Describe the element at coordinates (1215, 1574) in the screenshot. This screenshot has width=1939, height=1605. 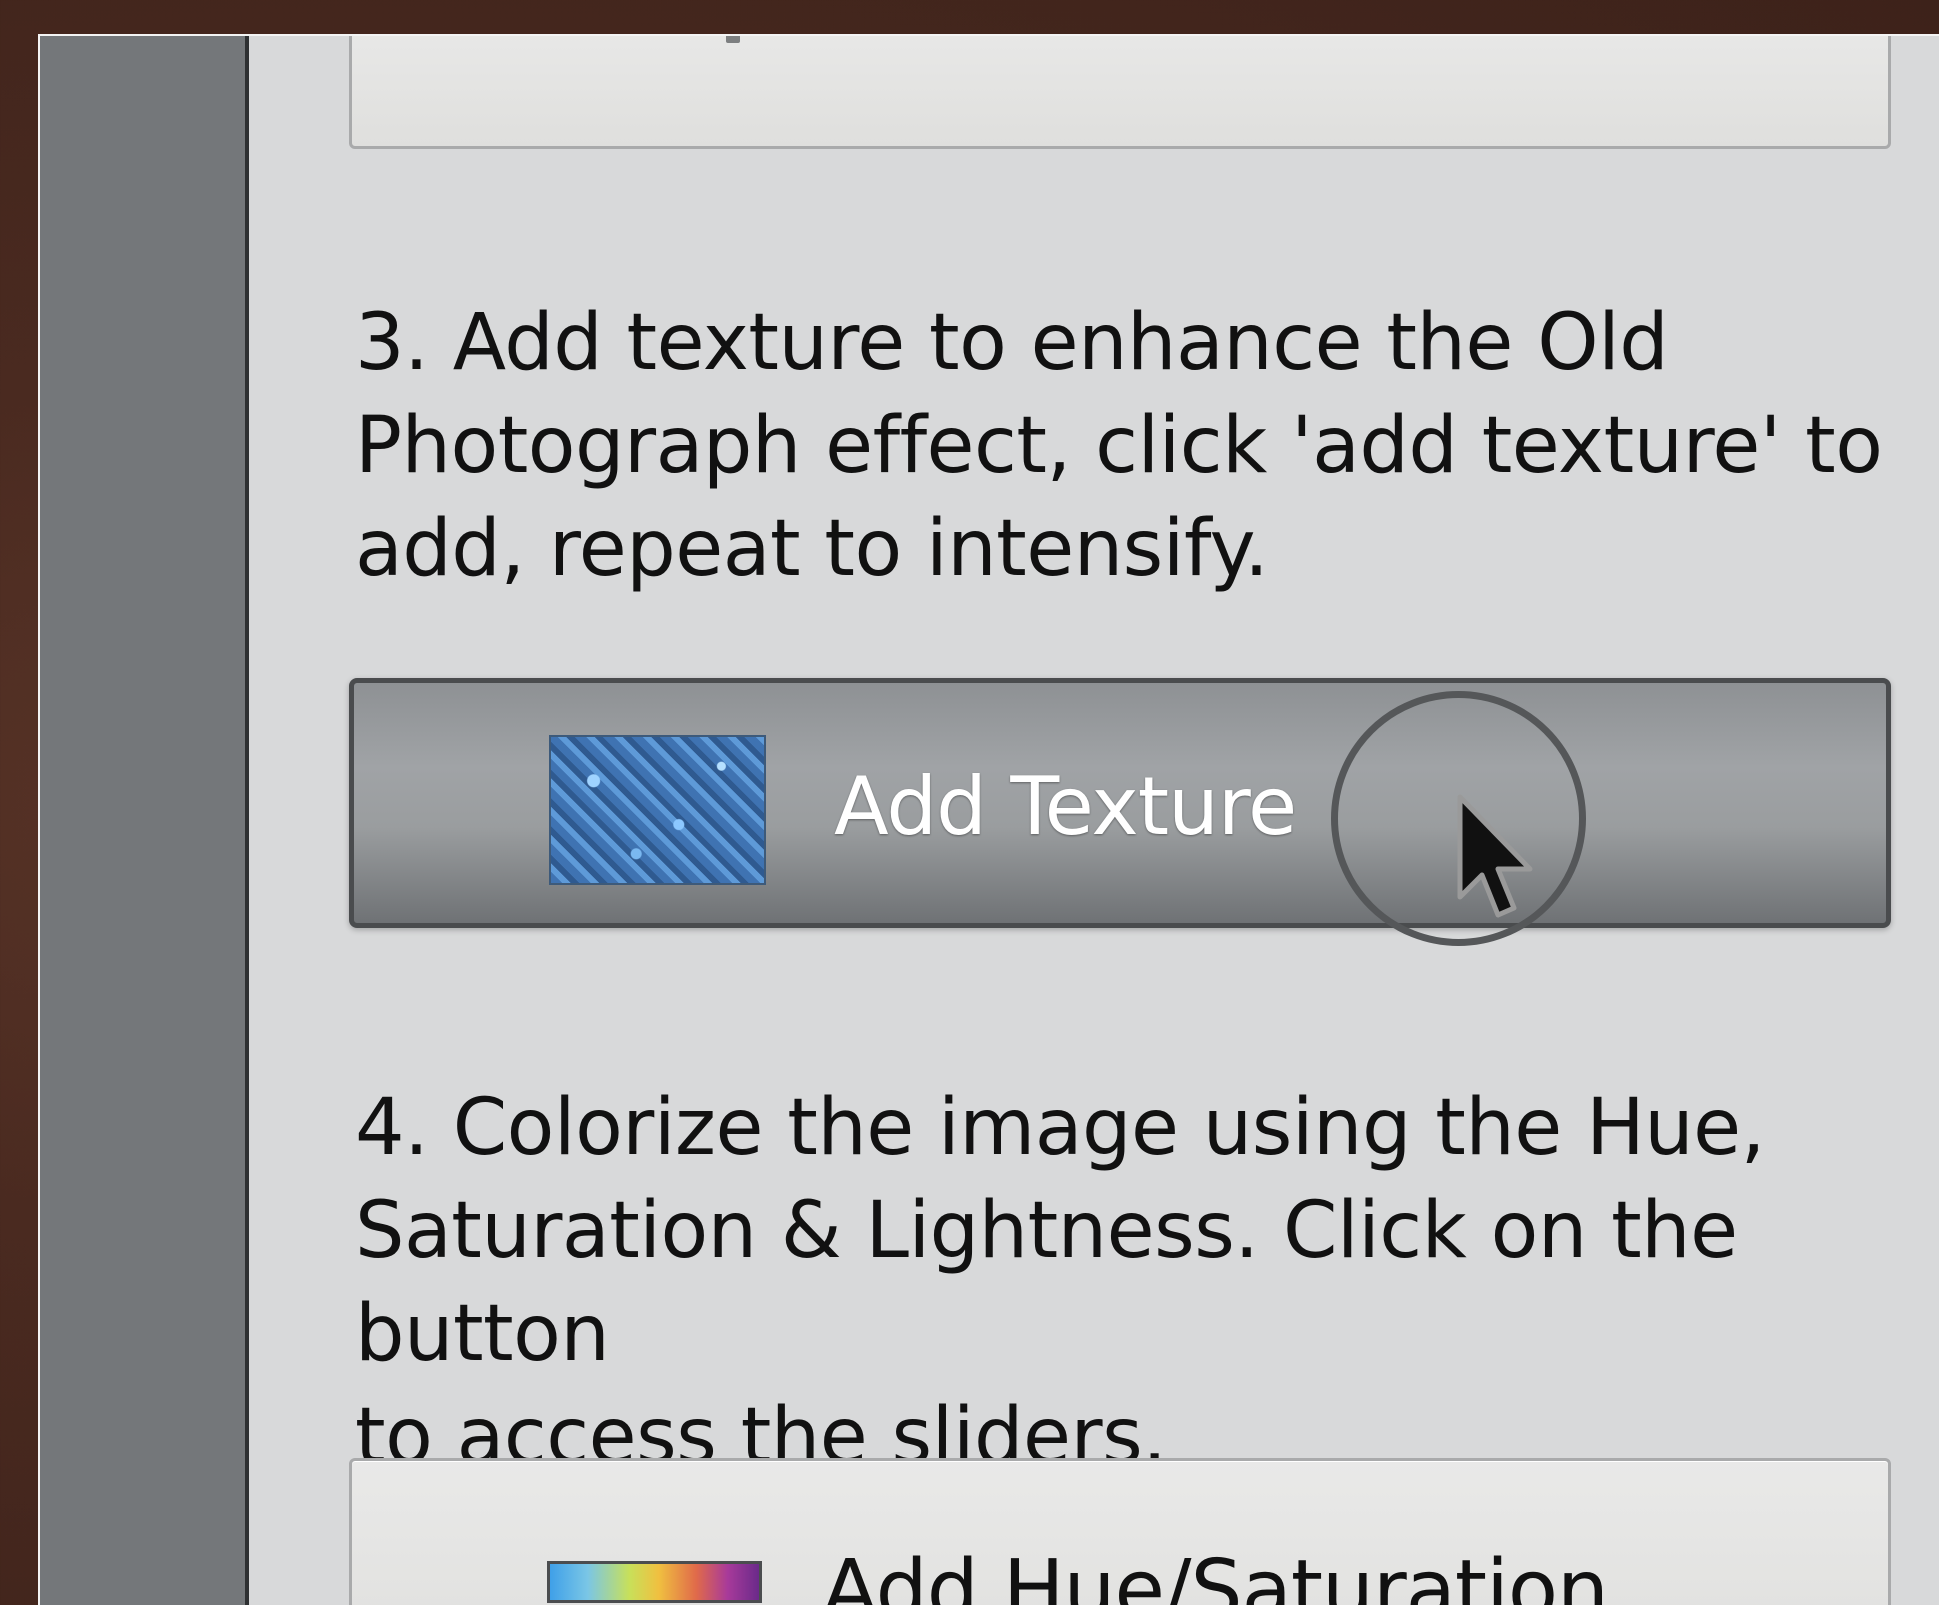
I see `add-hue-saturation-label: Add Hue/Saturation` at that location.